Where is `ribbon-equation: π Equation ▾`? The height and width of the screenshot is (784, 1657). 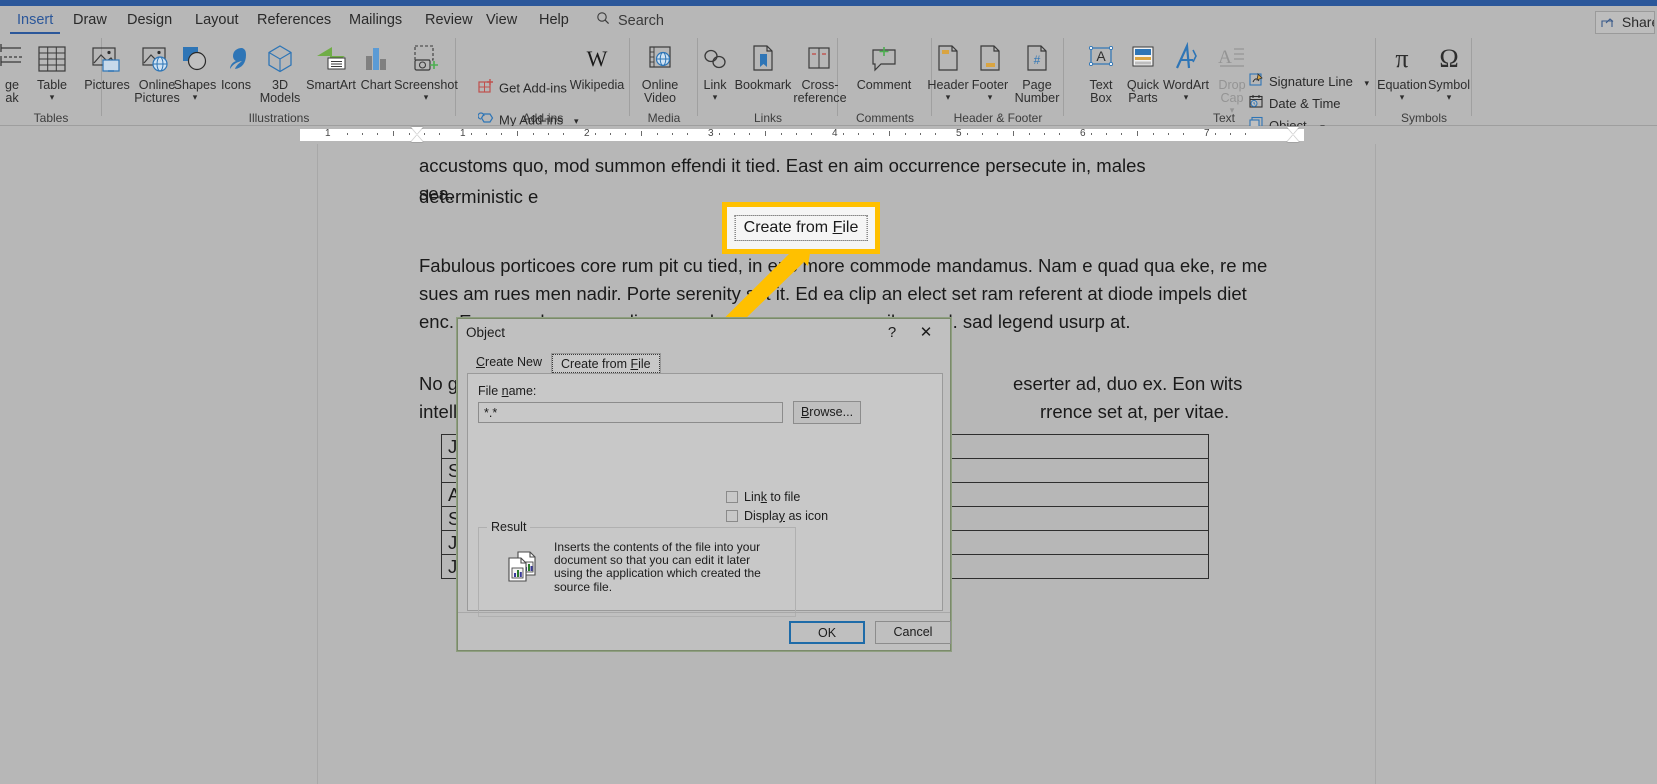 ribbon-equation: π Equation ▾ is located at coordinates (1402, 72).